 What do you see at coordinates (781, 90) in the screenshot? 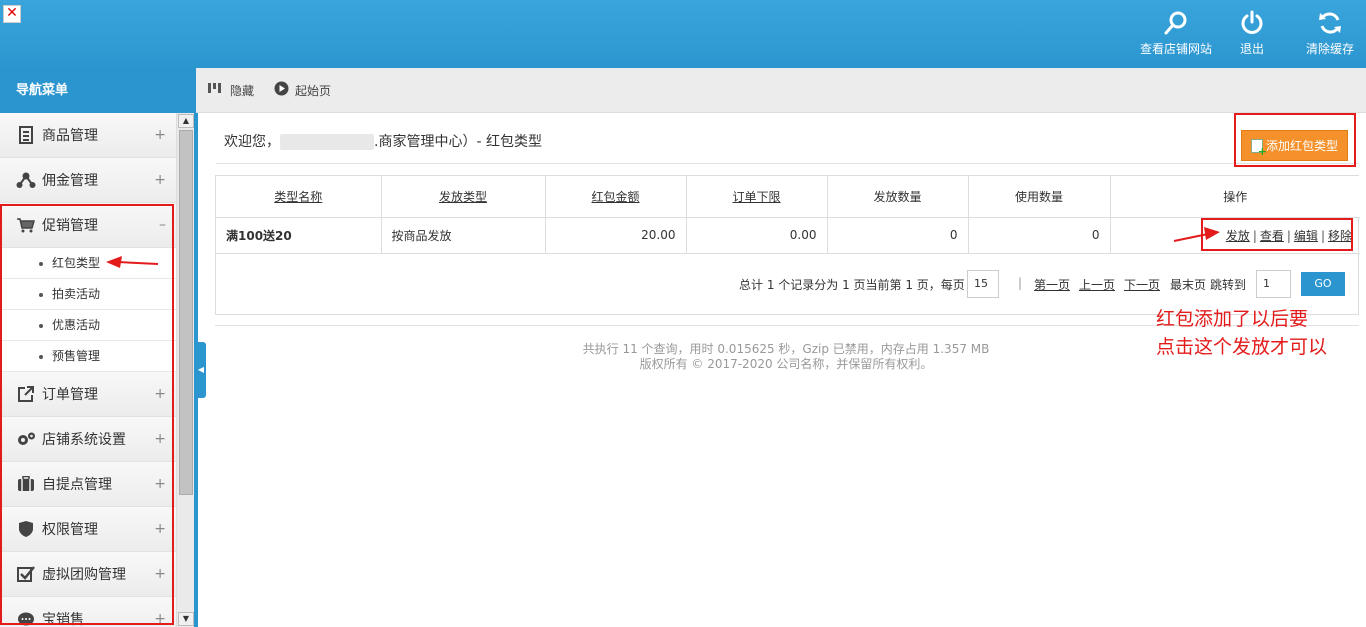
I see `sub-toolbar: 隐藏 起始页` at bounding box center [781, 90].